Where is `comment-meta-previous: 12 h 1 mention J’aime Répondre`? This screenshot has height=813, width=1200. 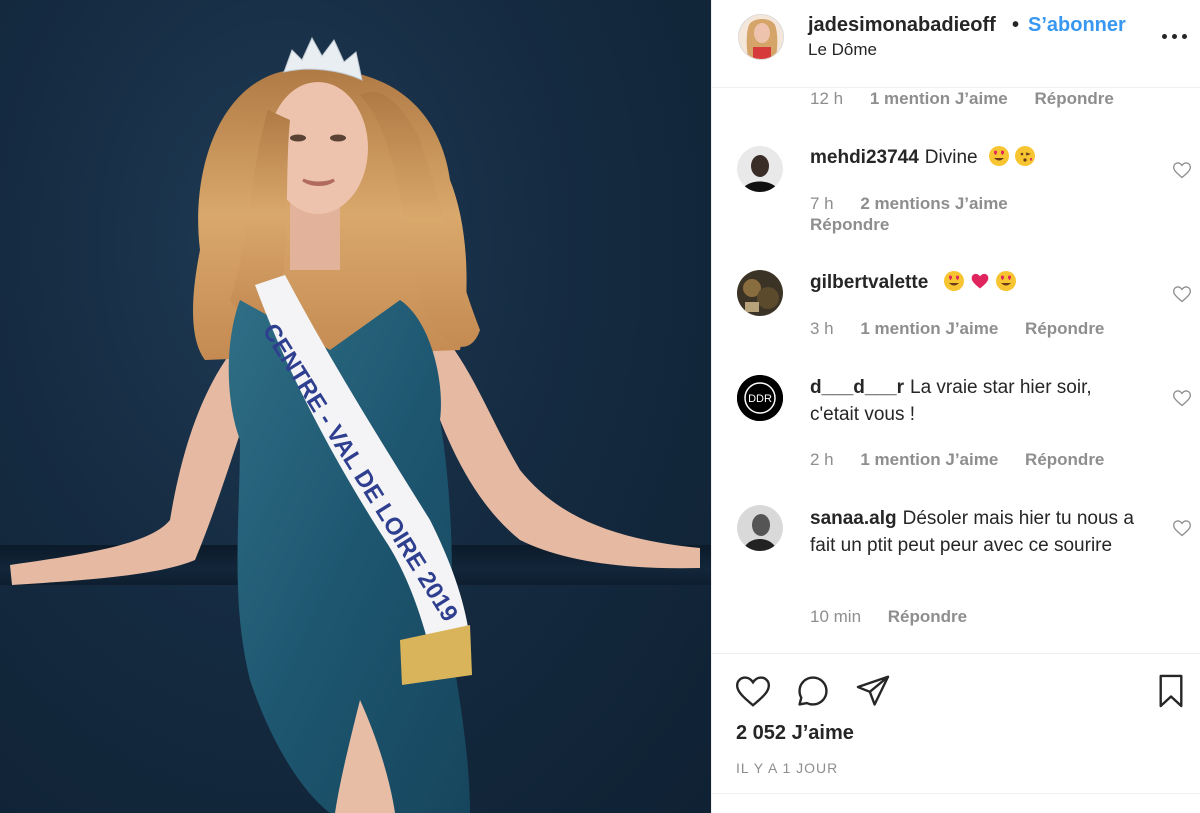
comment-meta-previous: 12 h 1 mention J’aime Répondre is located at coordinates (973, 99).